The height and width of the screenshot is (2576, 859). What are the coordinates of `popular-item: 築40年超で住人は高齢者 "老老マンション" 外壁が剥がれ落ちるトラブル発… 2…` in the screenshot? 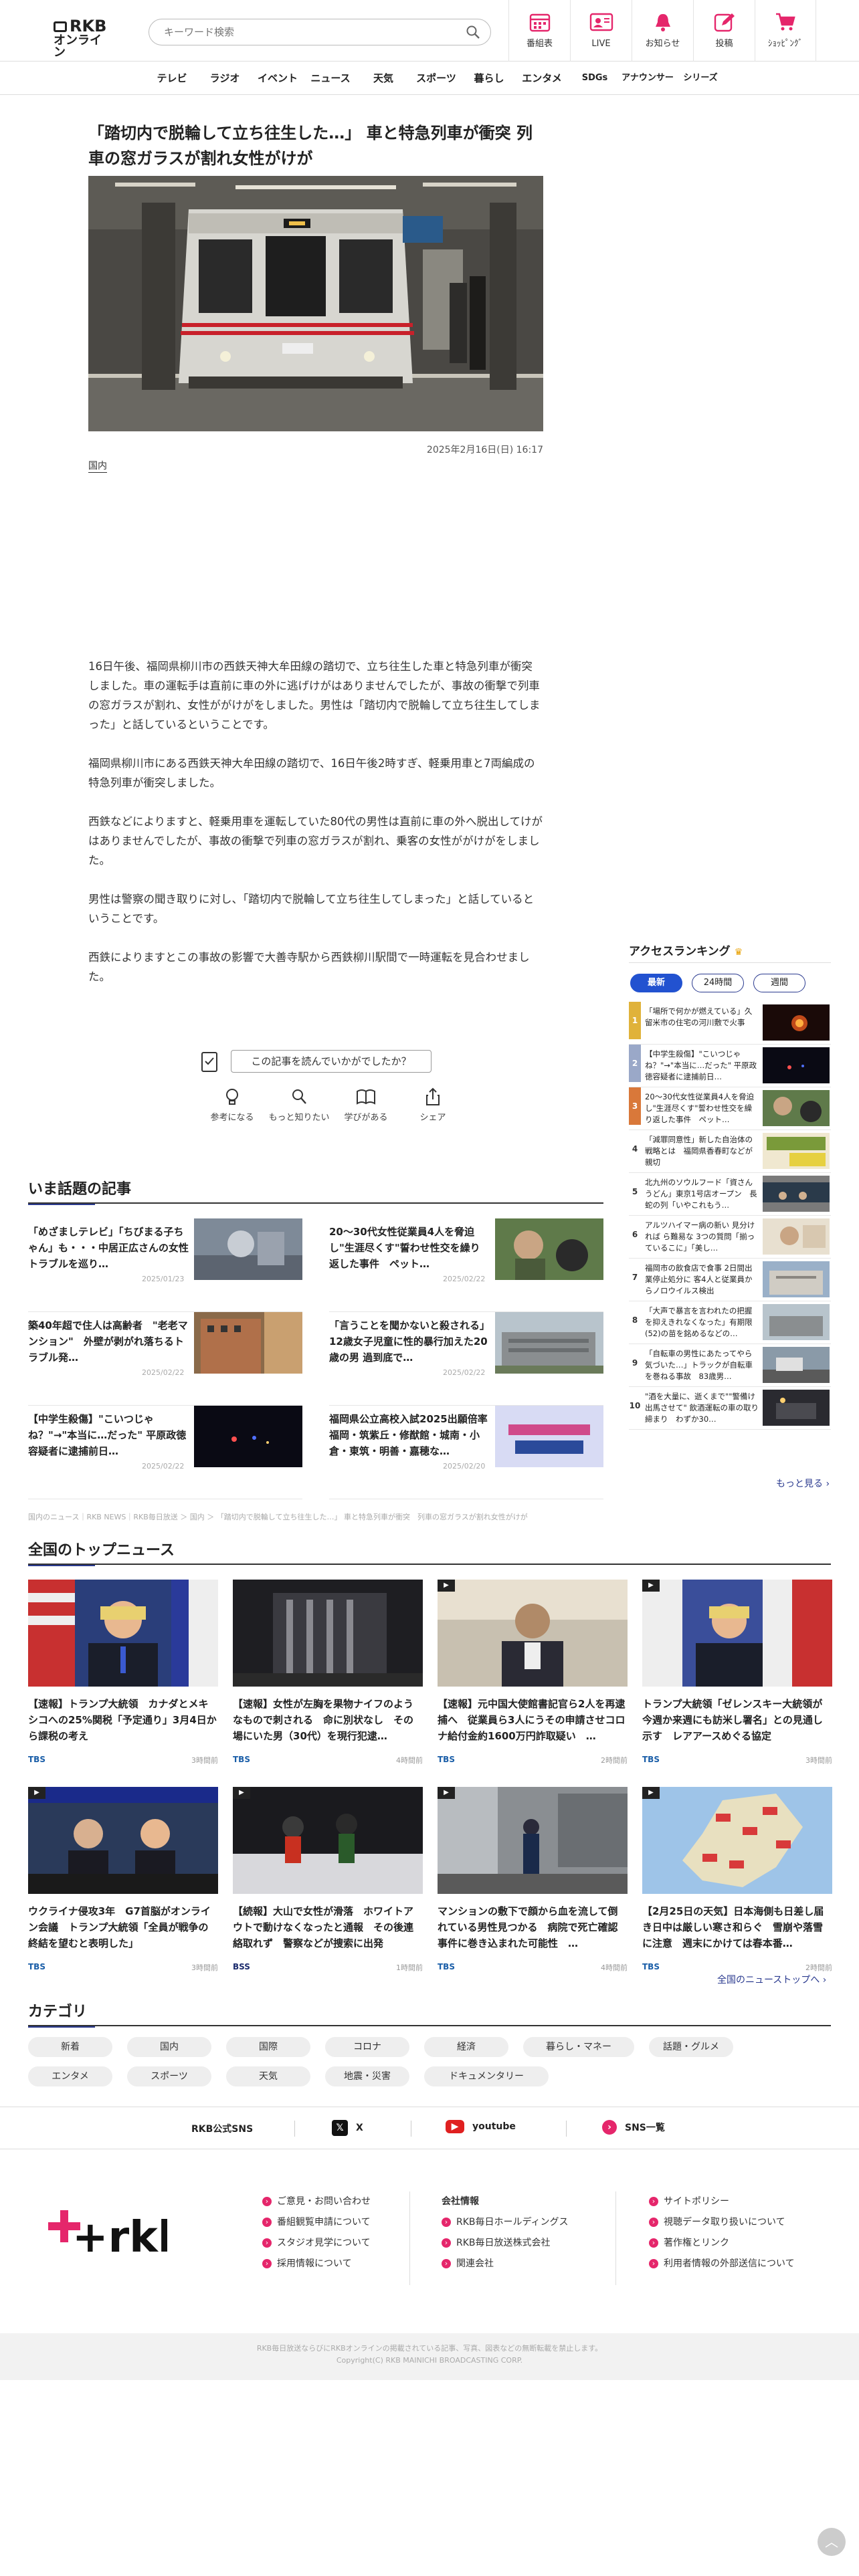 It's located at (165, 1359).